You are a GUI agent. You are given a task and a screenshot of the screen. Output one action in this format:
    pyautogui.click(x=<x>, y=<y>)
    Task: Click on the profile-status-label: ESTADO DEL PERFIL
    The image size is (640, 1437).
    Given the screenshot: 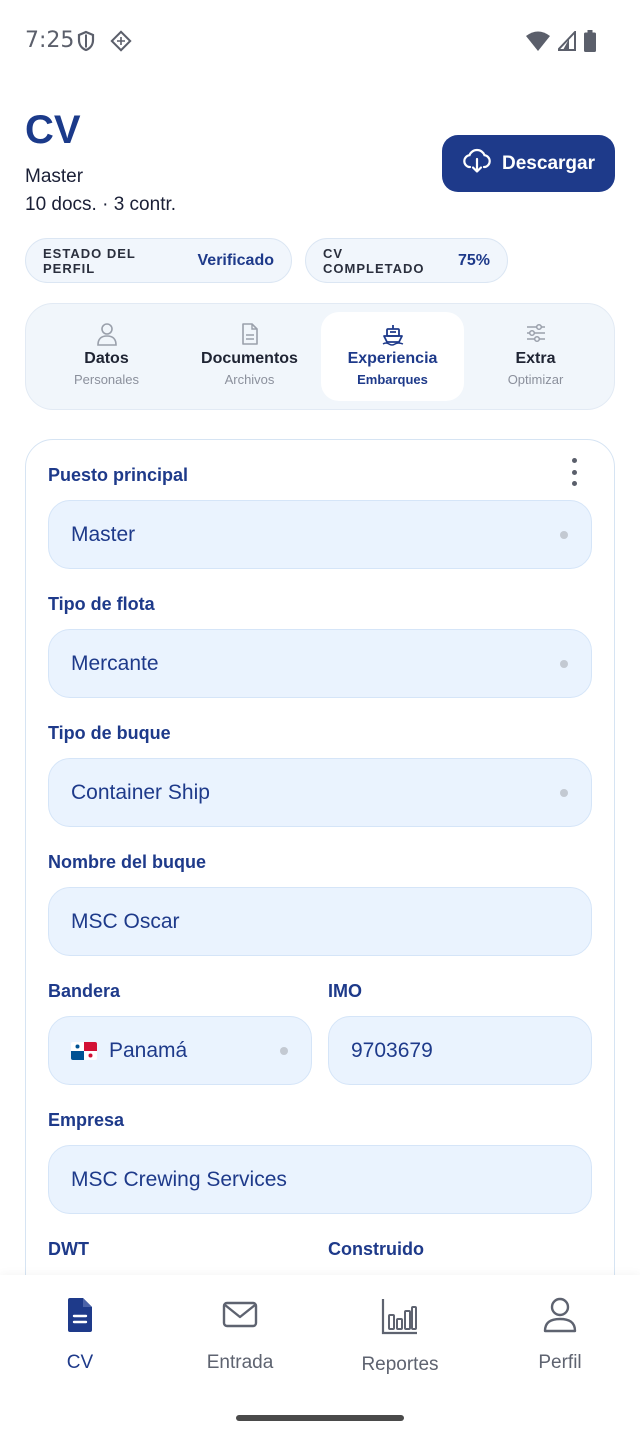 What is the action you would take?
    pyautogui.click(x=89, y=260)
    